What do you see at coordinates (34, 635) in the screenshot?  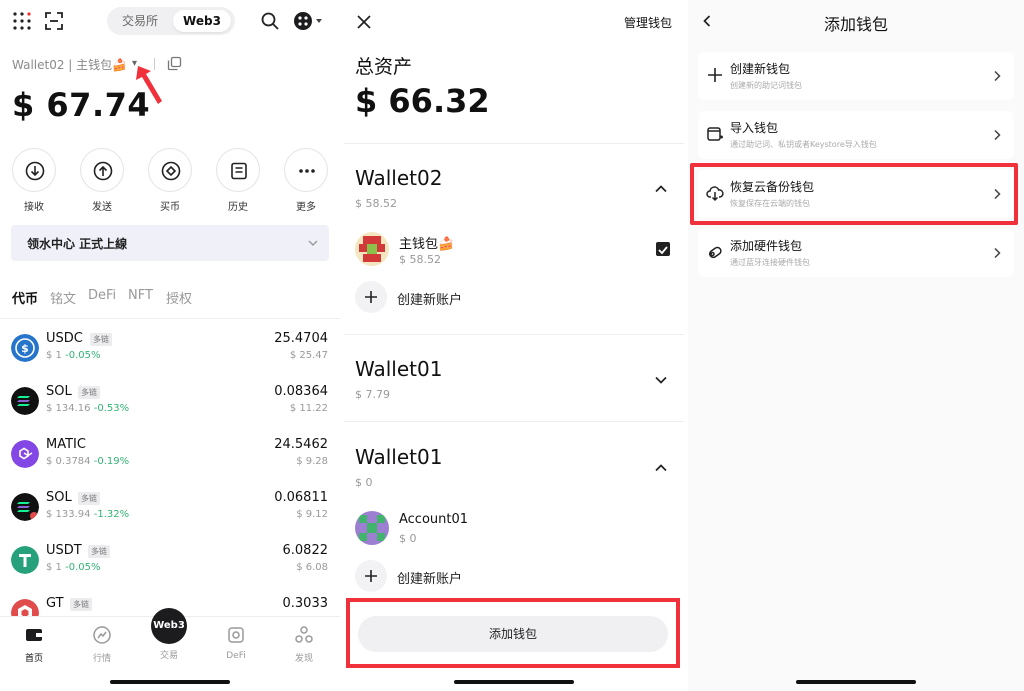 I see `wallet-icon` at bounding box center [34, 635].